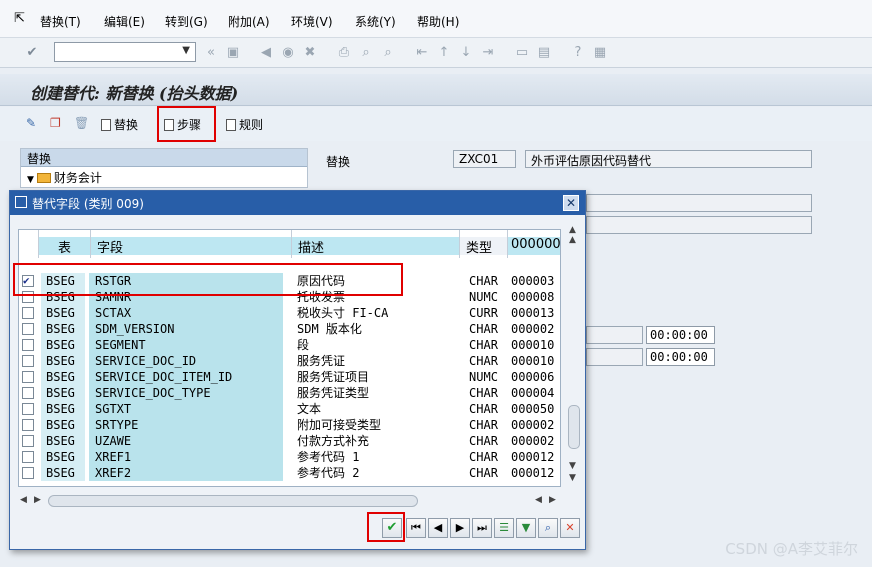  Describe the element at coordinates (289, 441) in the screenshot. I see `table-row: BSEG UZAWE 付款方式补充 CHAR 000002` at that location.